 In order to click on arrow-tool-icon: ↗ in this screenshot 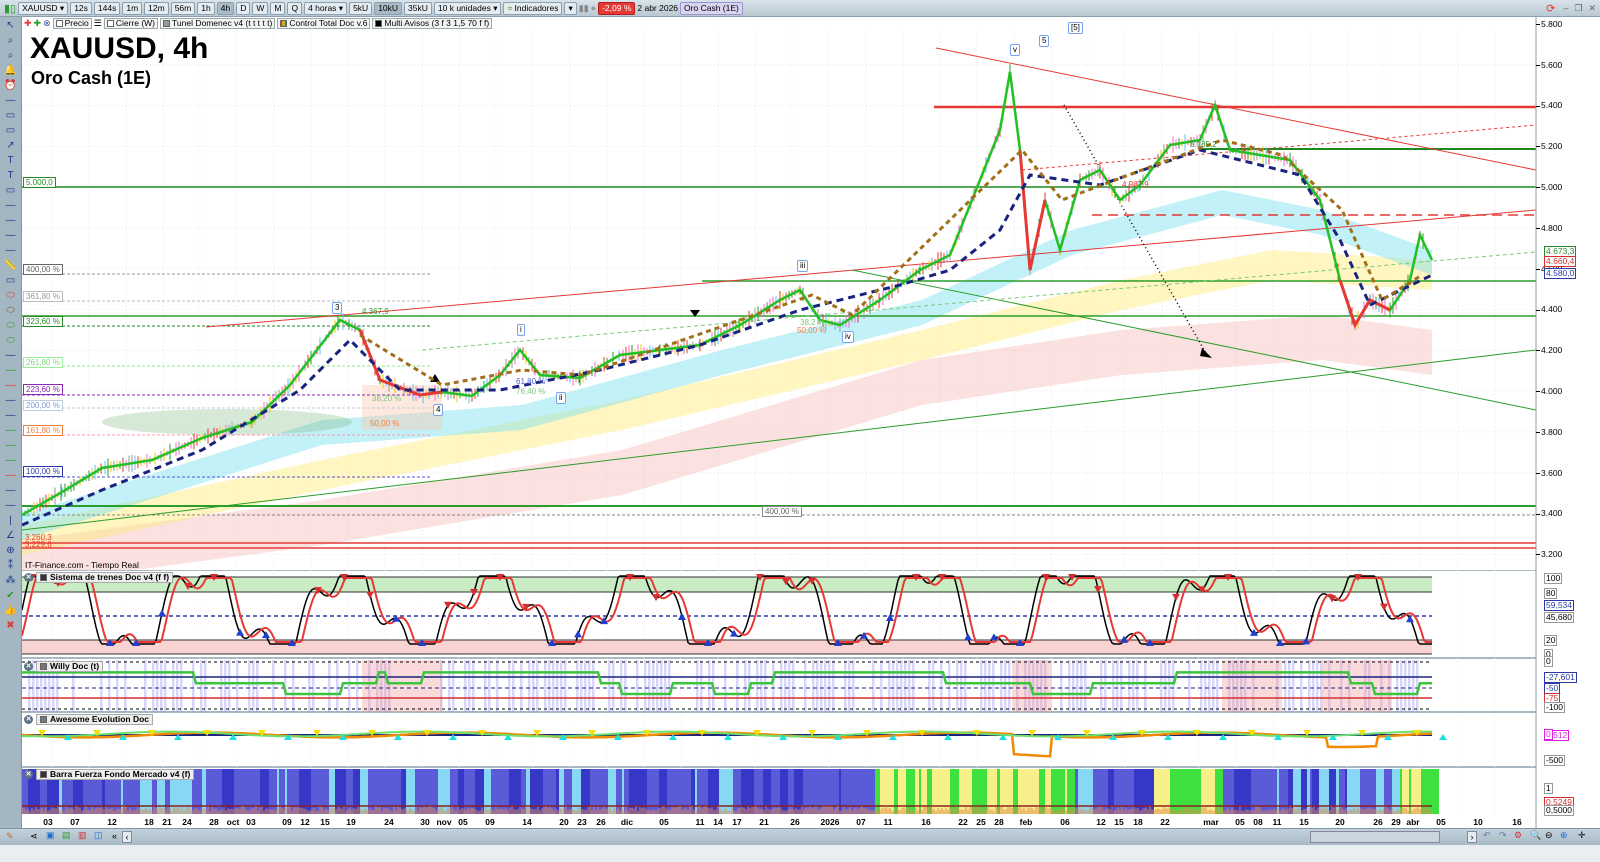, I will do `click(11, 146)`.